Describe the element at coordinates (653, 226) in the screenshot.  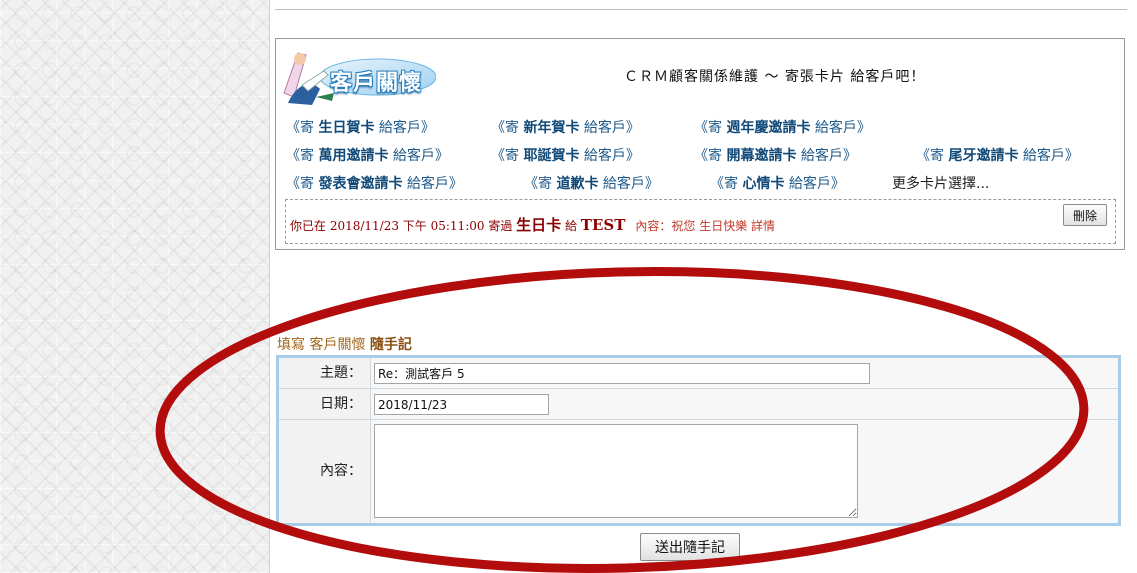
I see `sent-content-label: 內容：` at that location.